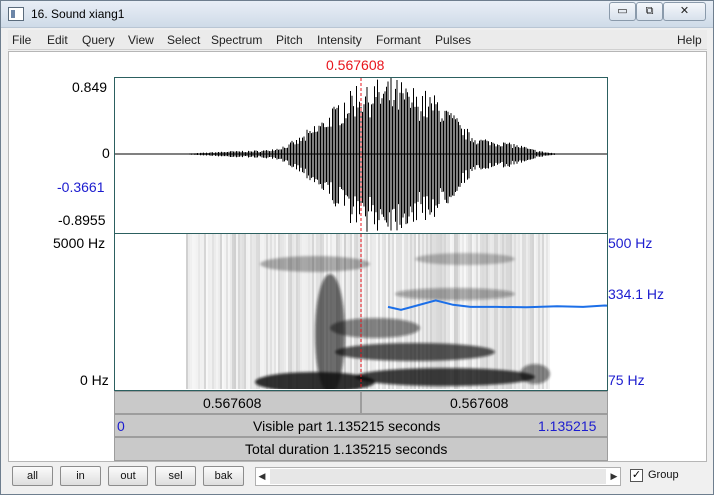 The width and height of the screenshot is (714, 495). I want to click on scroll-left-icon: ◀, so click(262, 476).